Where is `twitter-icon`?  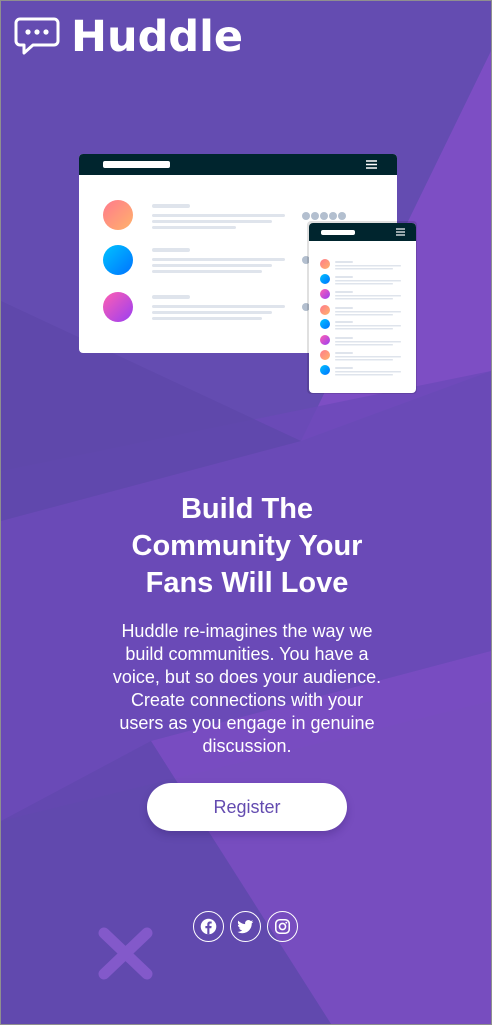 twitter-icon is located at coordinates (245, 926).